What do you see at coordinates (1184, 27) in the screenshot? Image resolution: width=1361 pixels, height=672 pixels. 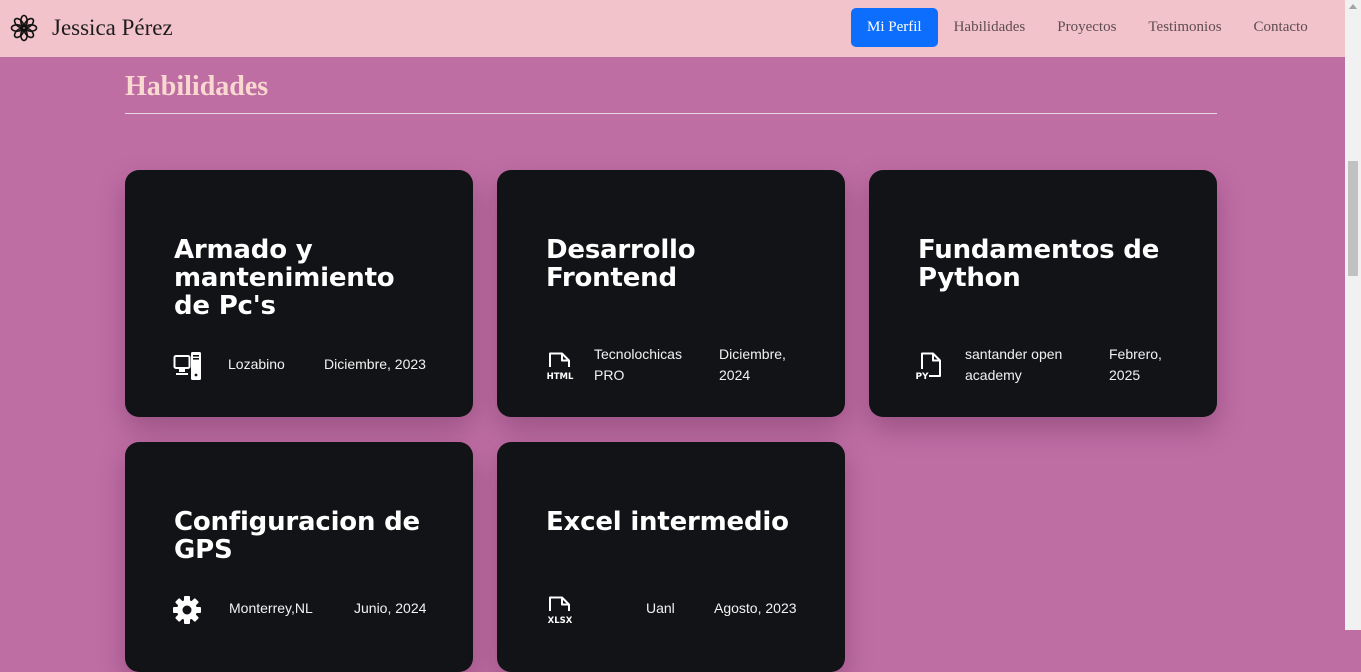 I see `nav-link-testimonios: Testimonios` at bounding box center [1184, 27].